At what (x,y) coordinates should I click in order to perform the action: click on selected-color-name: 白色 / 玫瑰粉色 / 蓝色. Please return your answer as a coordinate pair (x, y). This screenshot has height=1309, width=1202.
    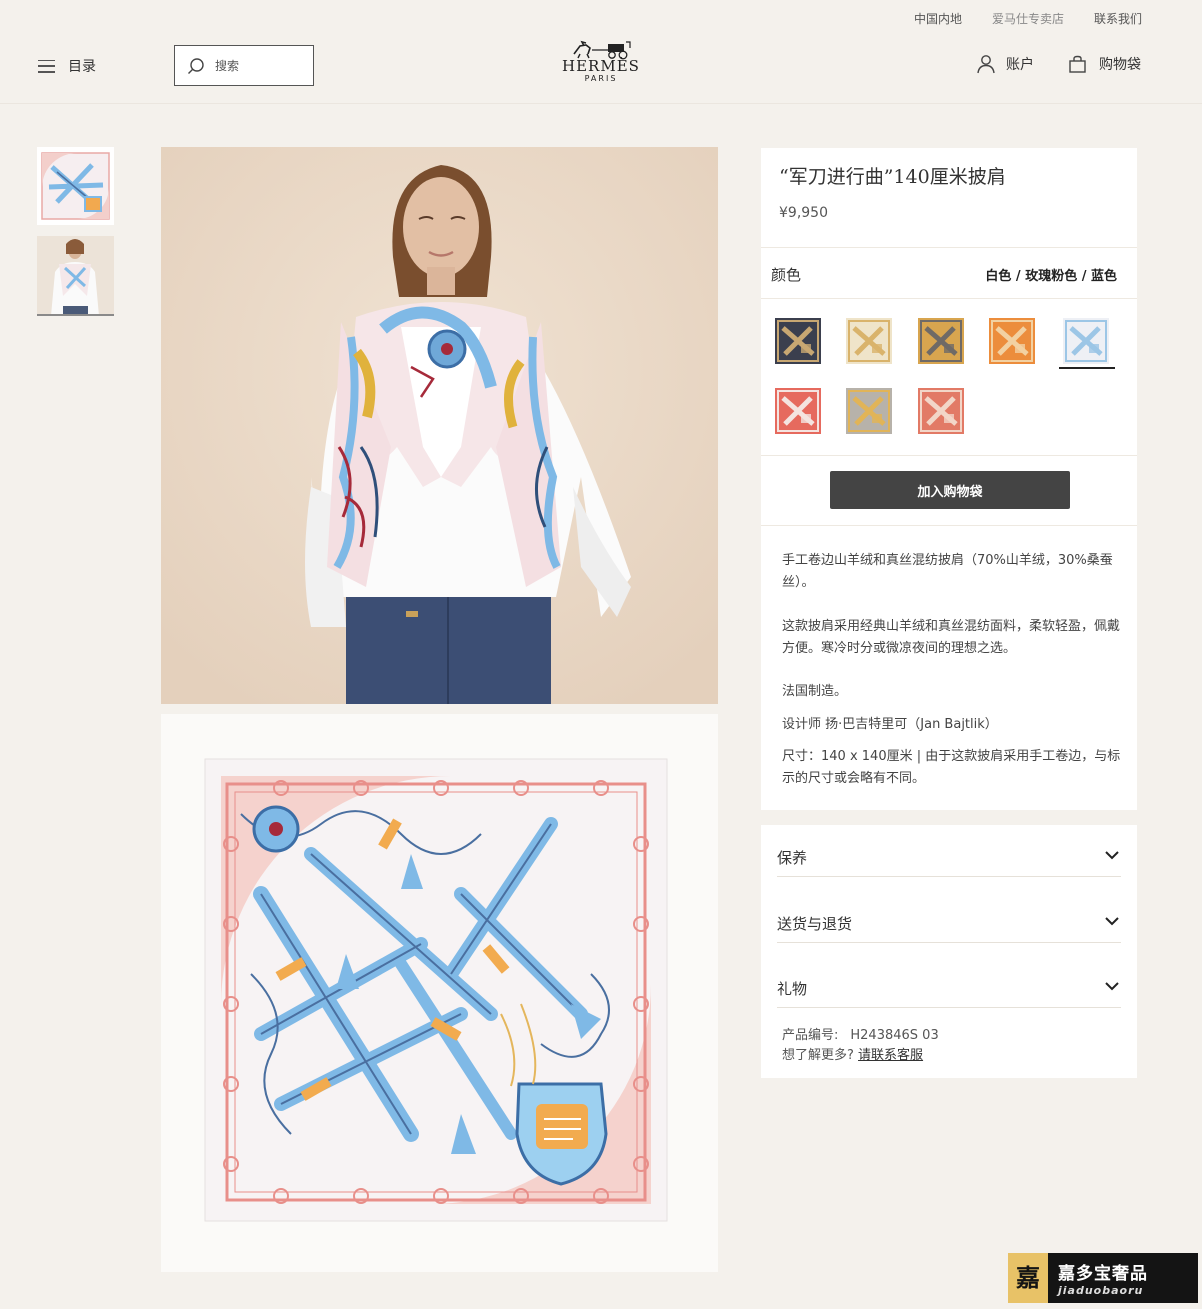
    Looking at the image, I should click on (1051, 276).